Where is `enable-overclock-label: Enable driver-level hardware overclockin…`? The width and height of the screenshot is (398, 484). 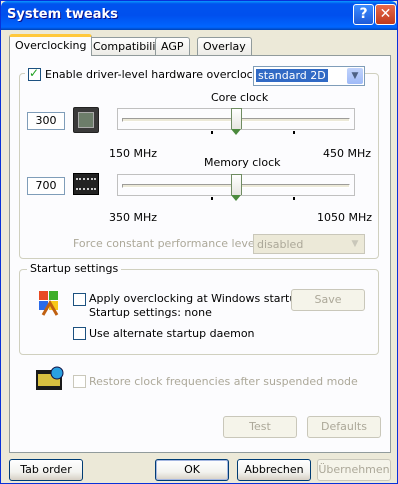 enable-overclock-label: Enable driver-level hardware overclockin… is located at coordinates (161, 74).